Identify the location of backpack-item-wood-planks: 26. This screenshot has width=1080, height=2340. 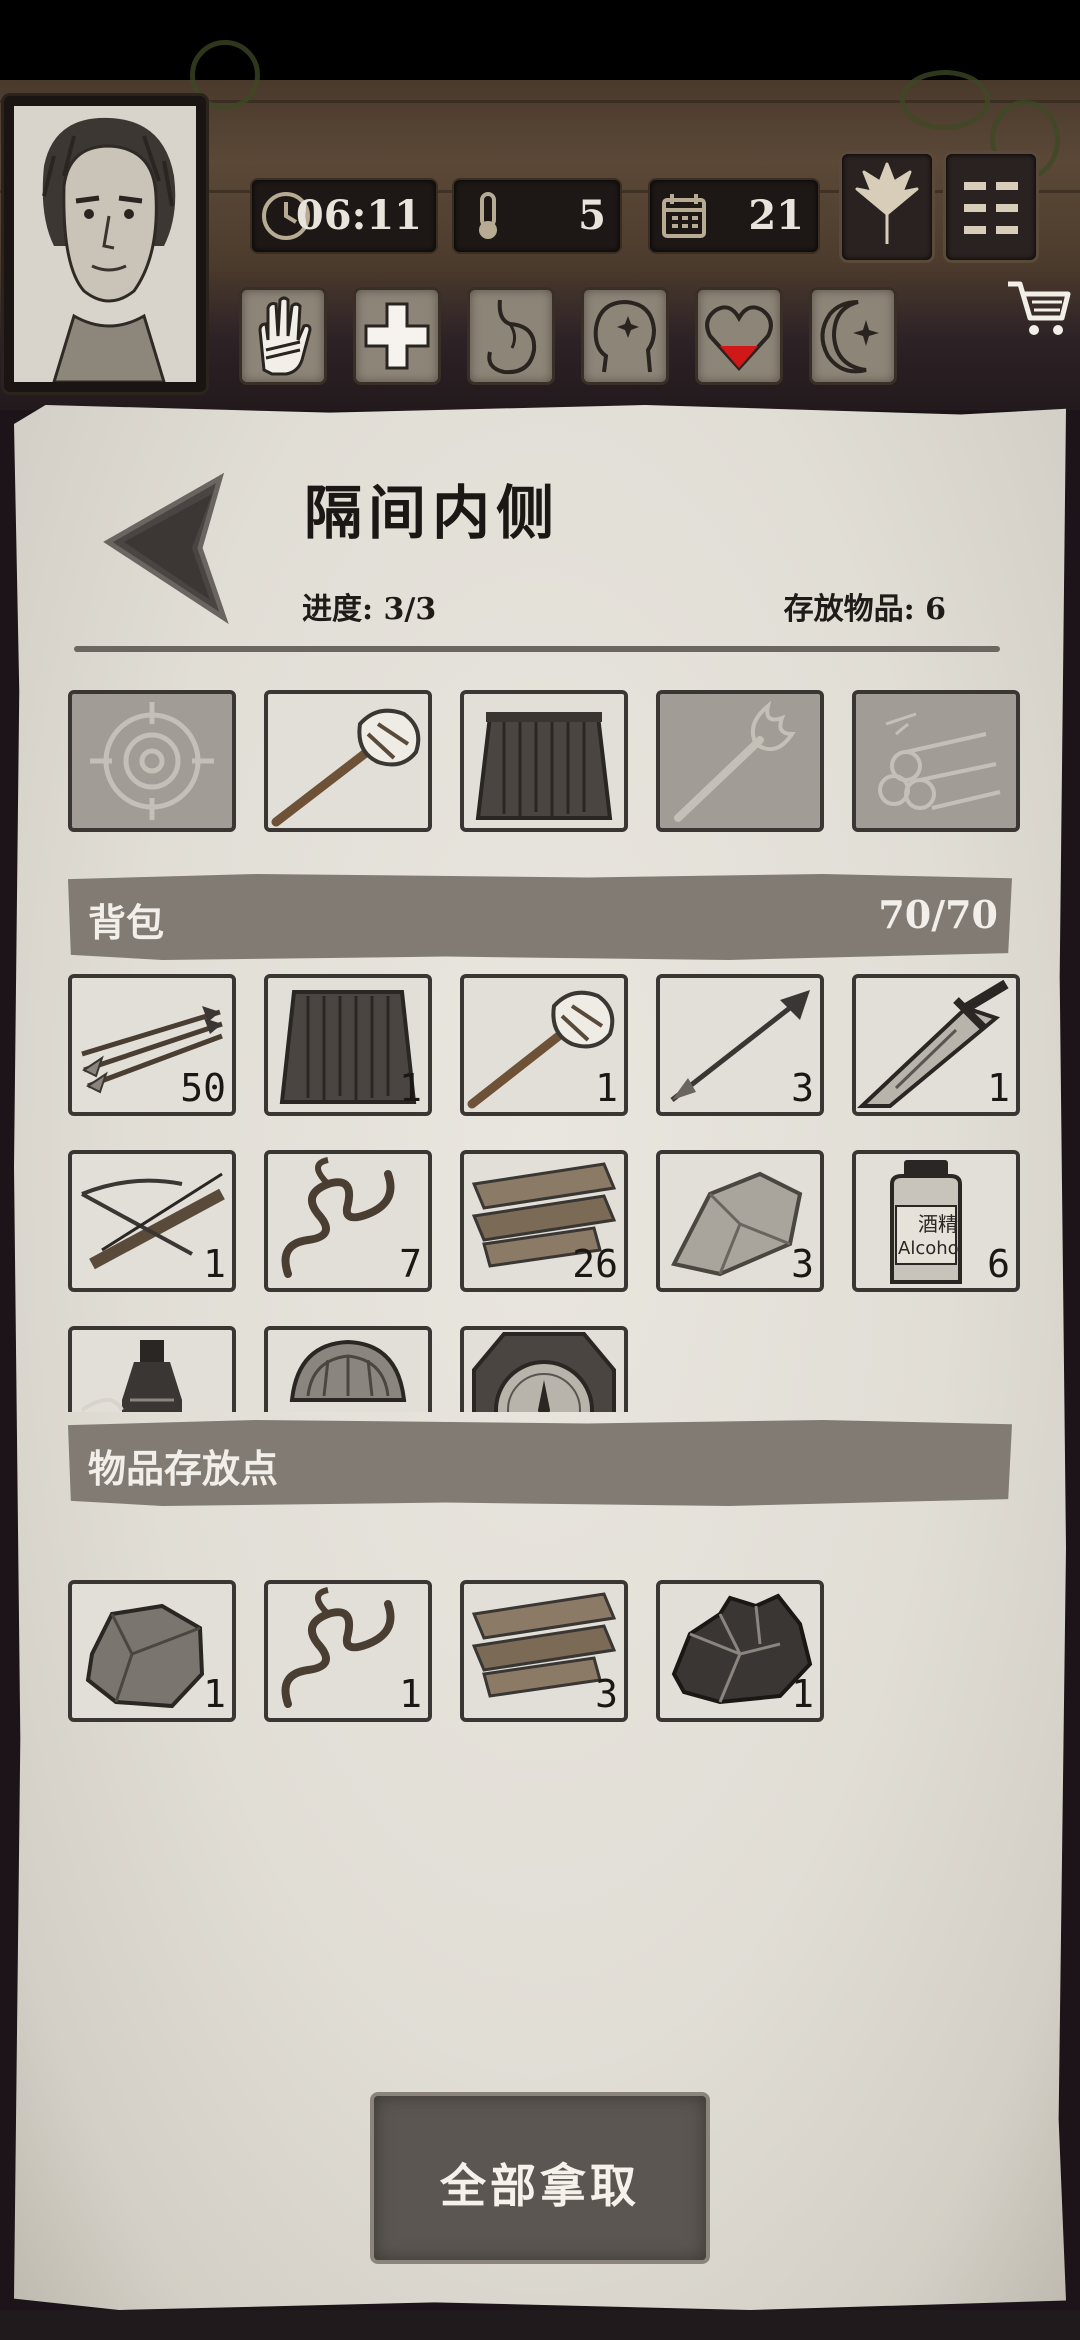
(544, 1221).